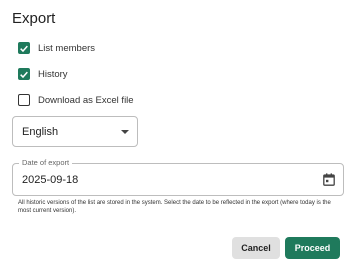 Image resolution: width=358 pixels, height=273 pixels. I want to click on history-checkbox, so click(24, 74).